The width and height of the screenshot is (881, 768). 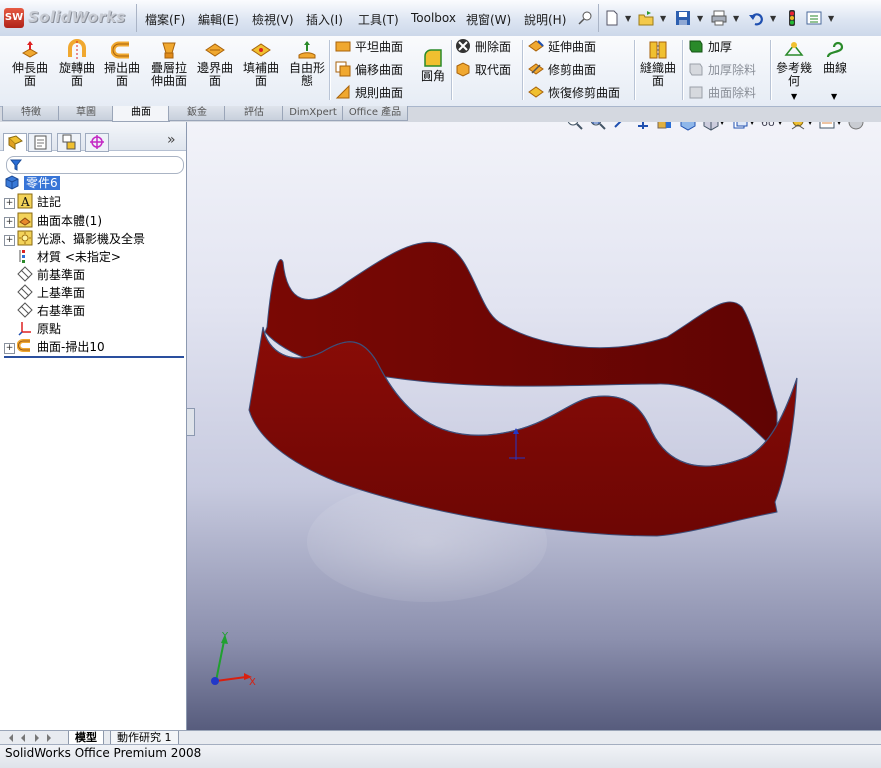 I want to click on tab-office-products: Office 產品, so click(x=375, y=113).